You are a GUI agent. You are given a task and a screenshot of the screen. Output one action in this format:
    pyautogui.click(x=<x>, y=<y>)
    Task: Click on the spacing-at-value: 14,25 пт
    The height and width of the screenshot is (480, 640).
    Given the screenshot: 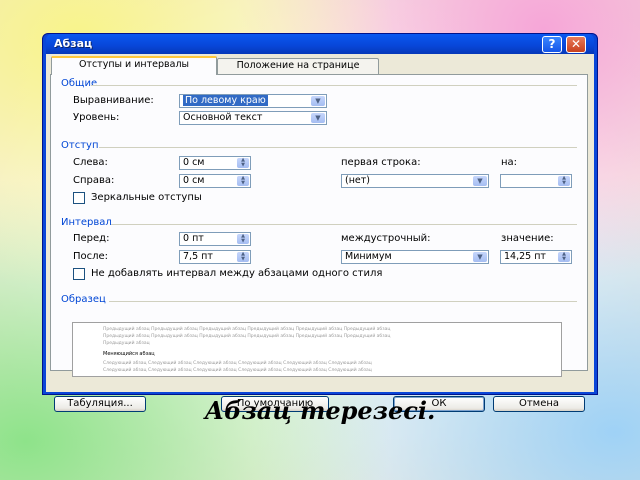 What is the action you would take?
    pyautogui.click(x=525, y=256)
    